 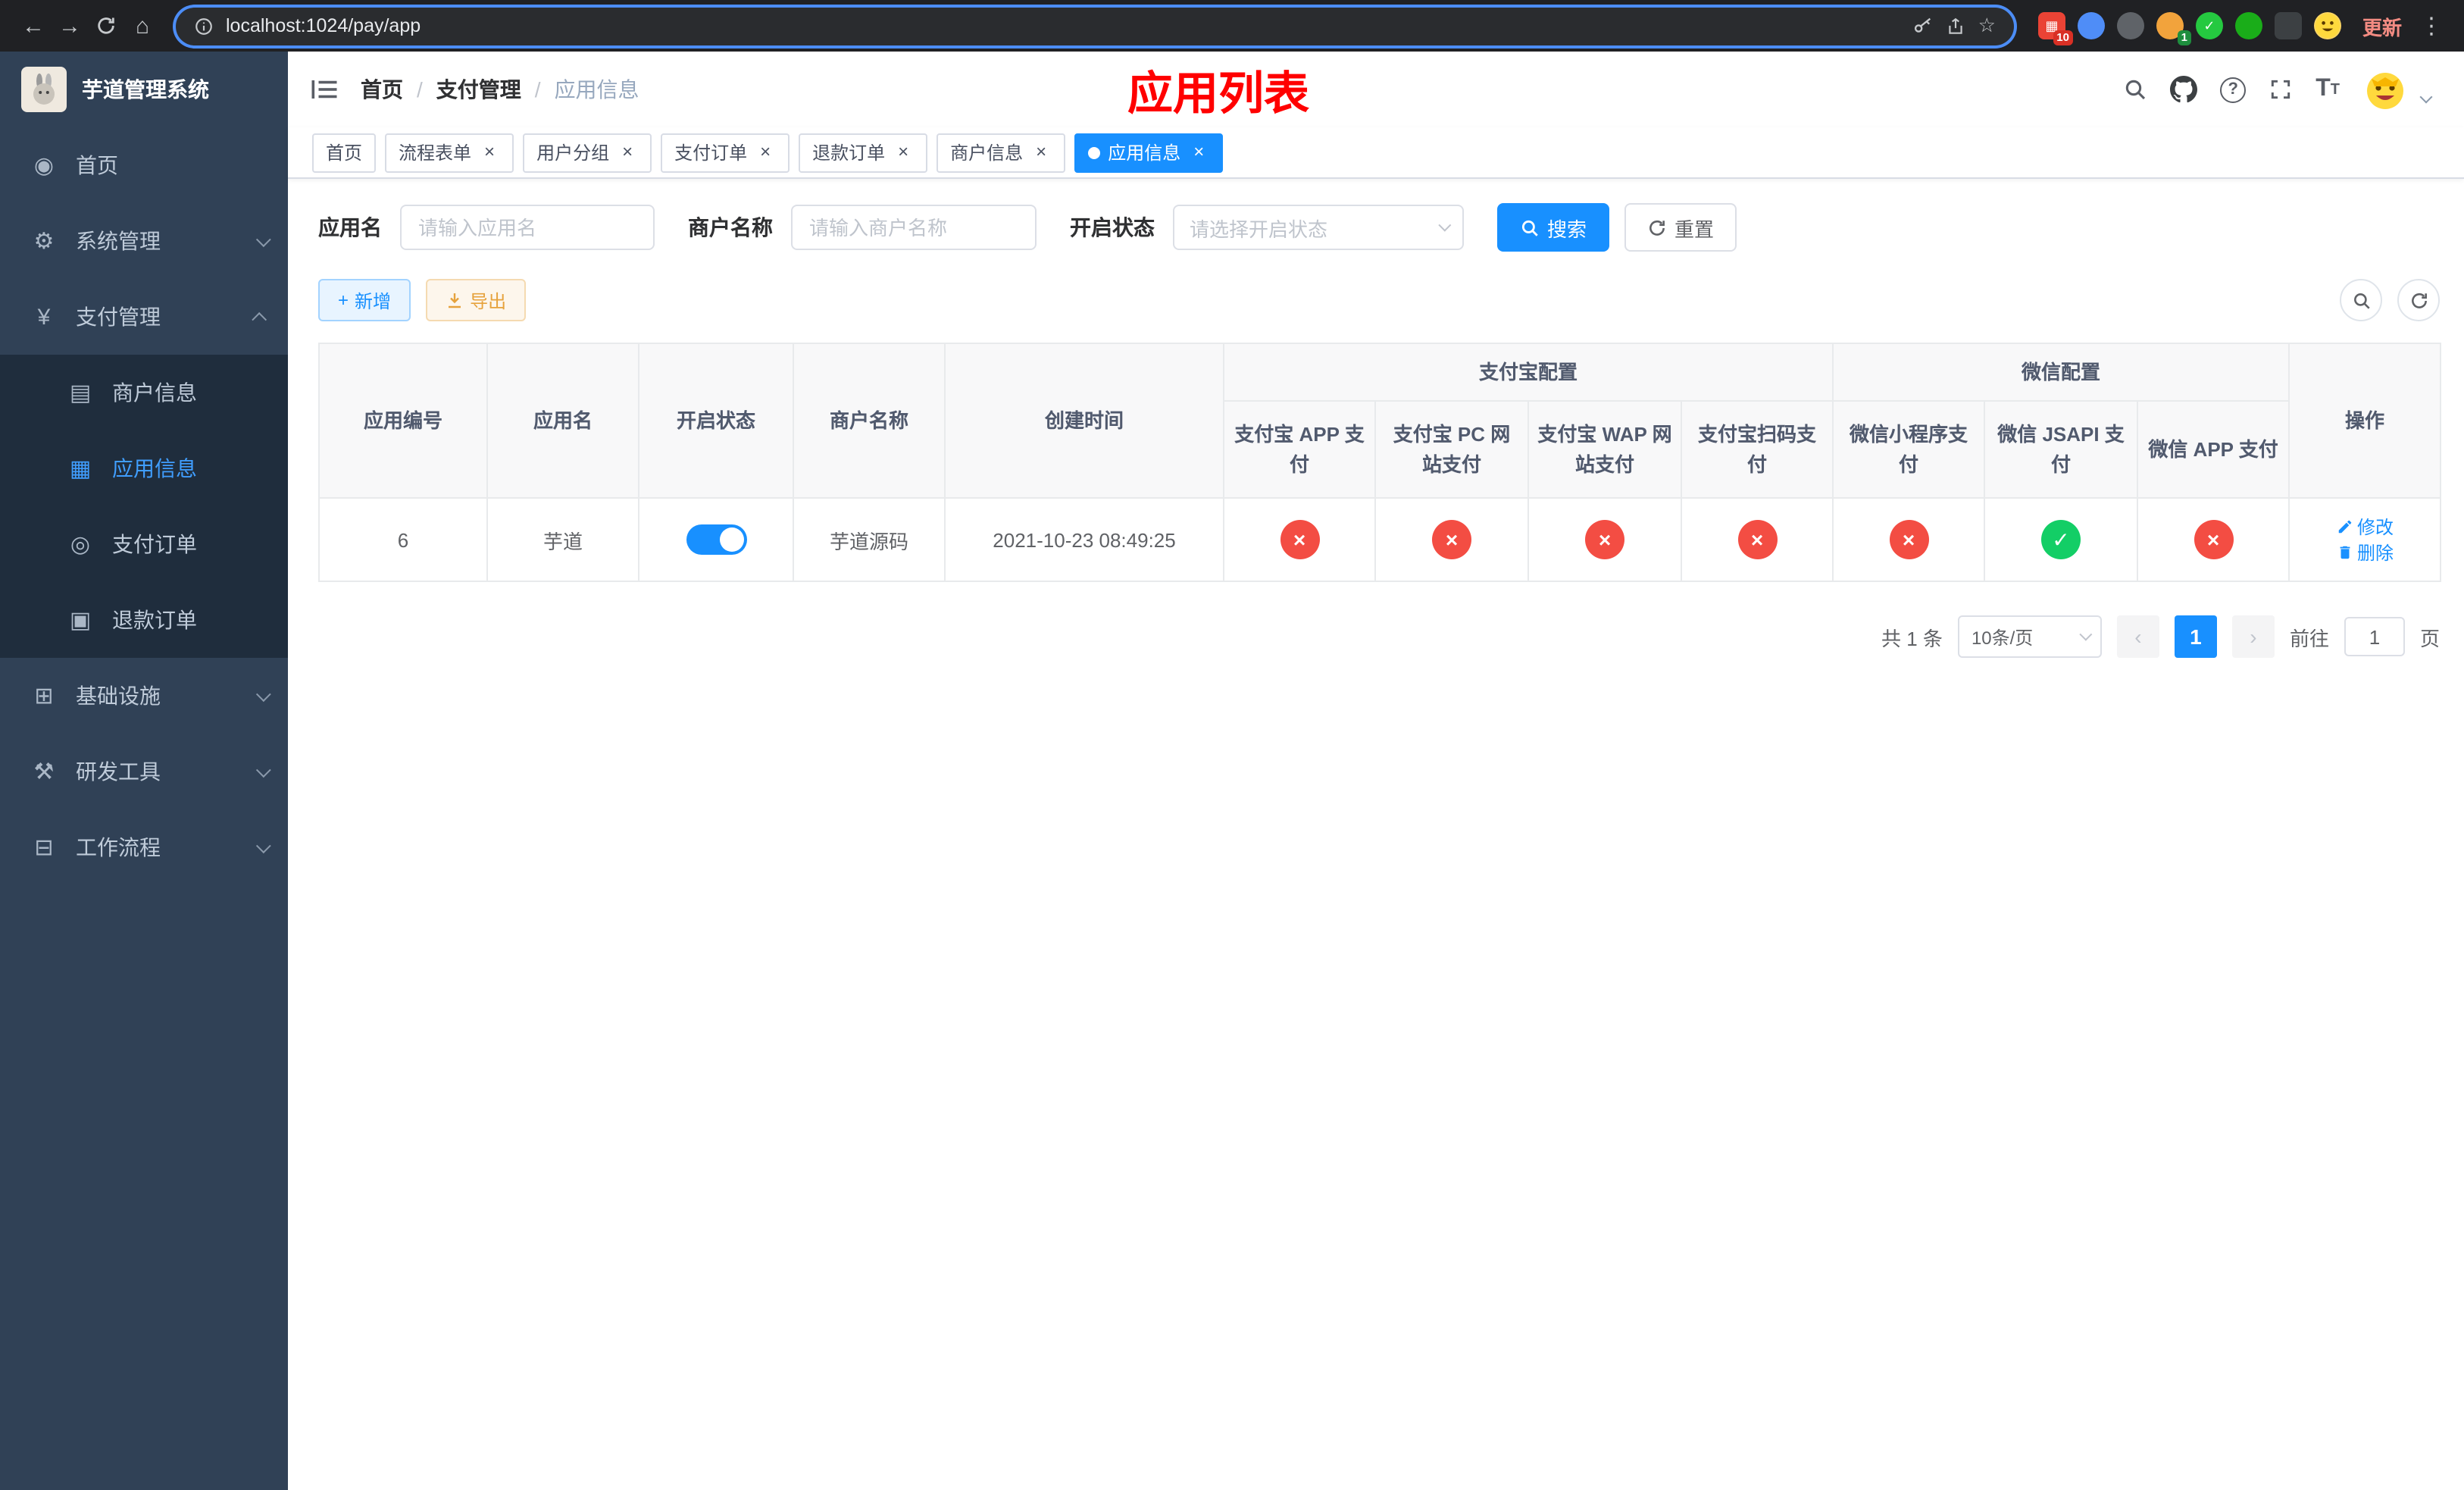 What do you see at coordinates (33, 26) in the screenshot?
I see `back-icon: ←` at bounding box center [33, 26].